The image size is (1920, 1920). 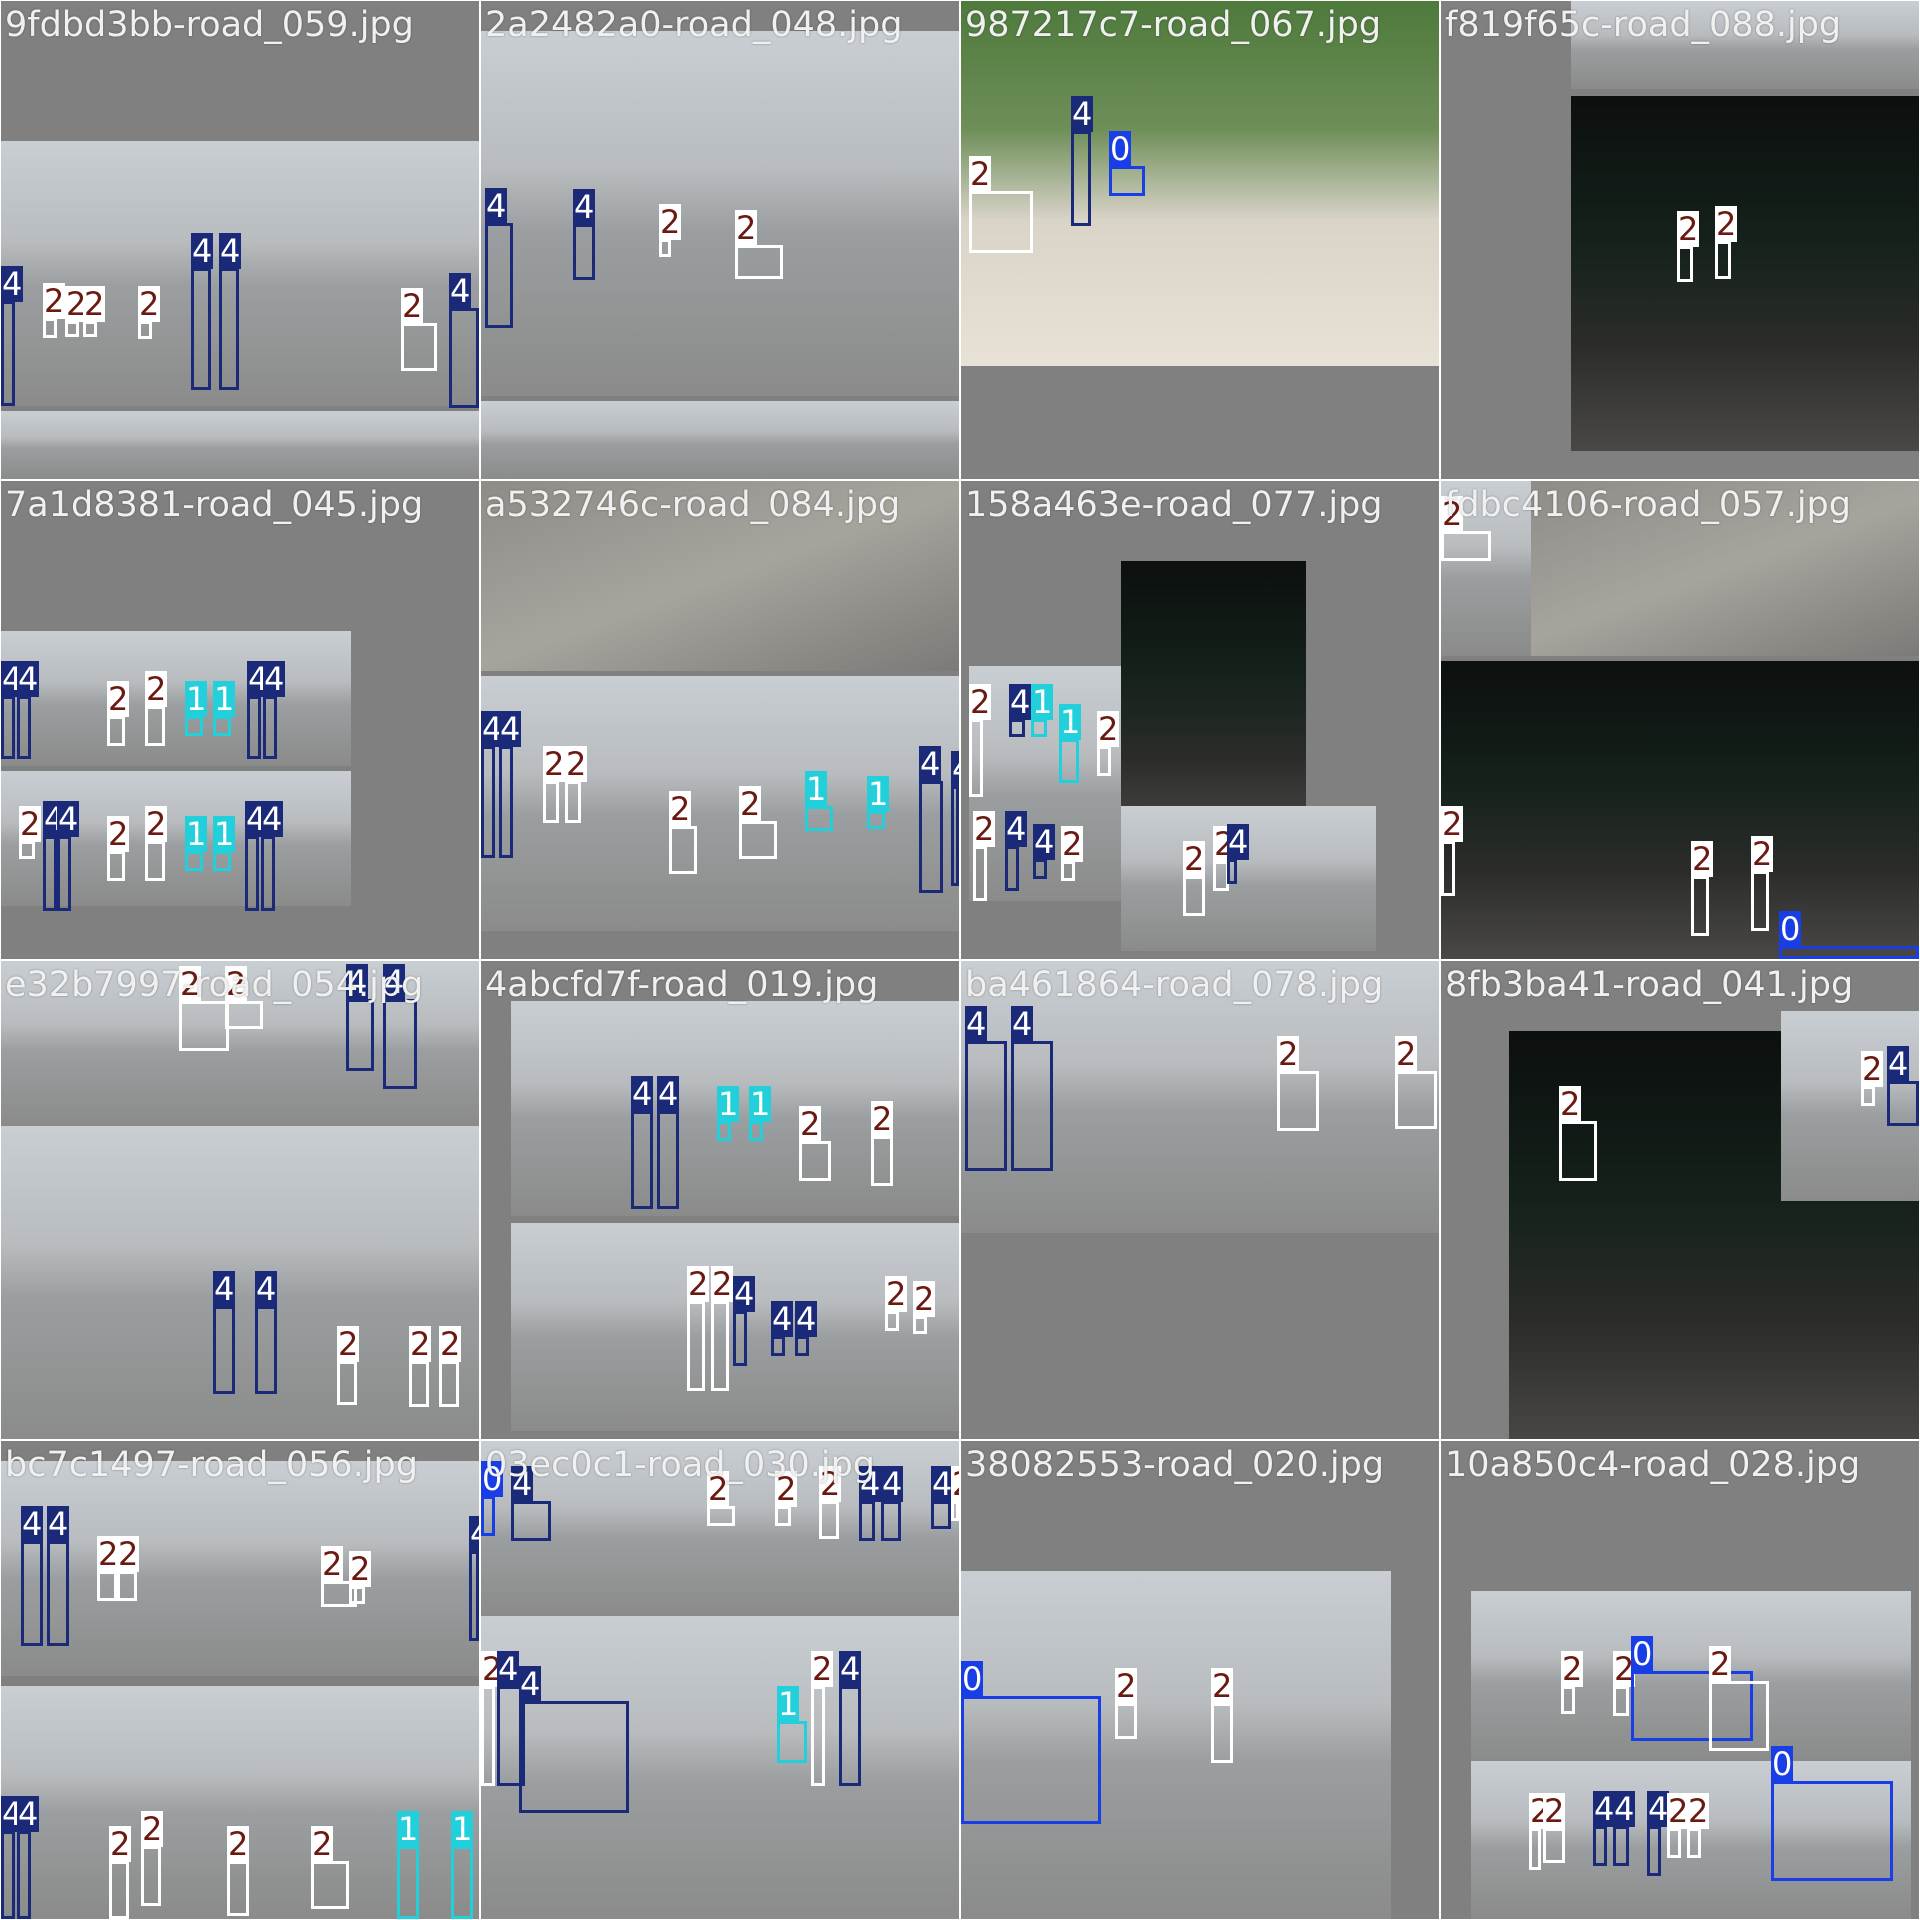 I want to click on tile-filename: 38082553-road_020.jpg, so click(x=1175, y=1465).